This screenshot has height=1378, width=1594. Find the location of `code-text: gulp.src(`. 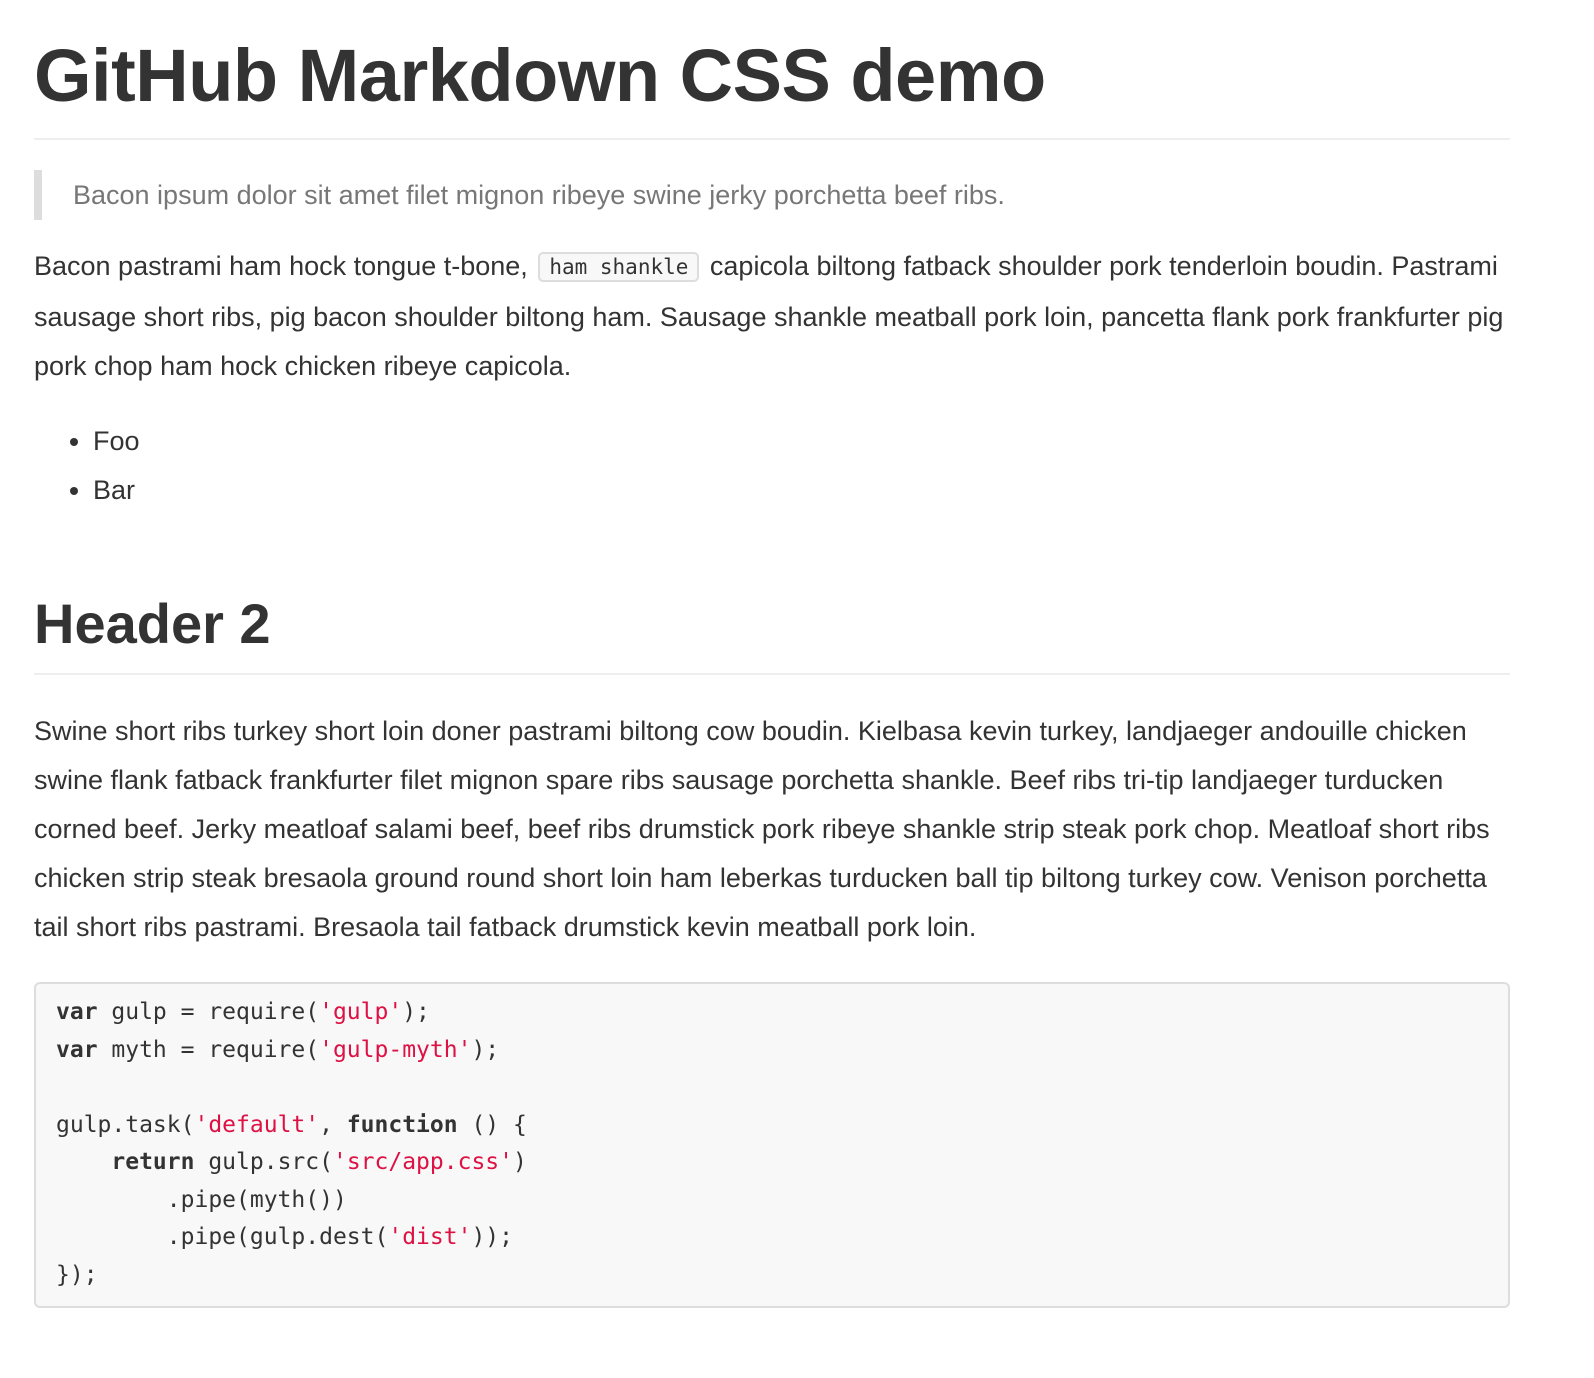

code-text: gulp.src( is located at coordinates (263, 1162).